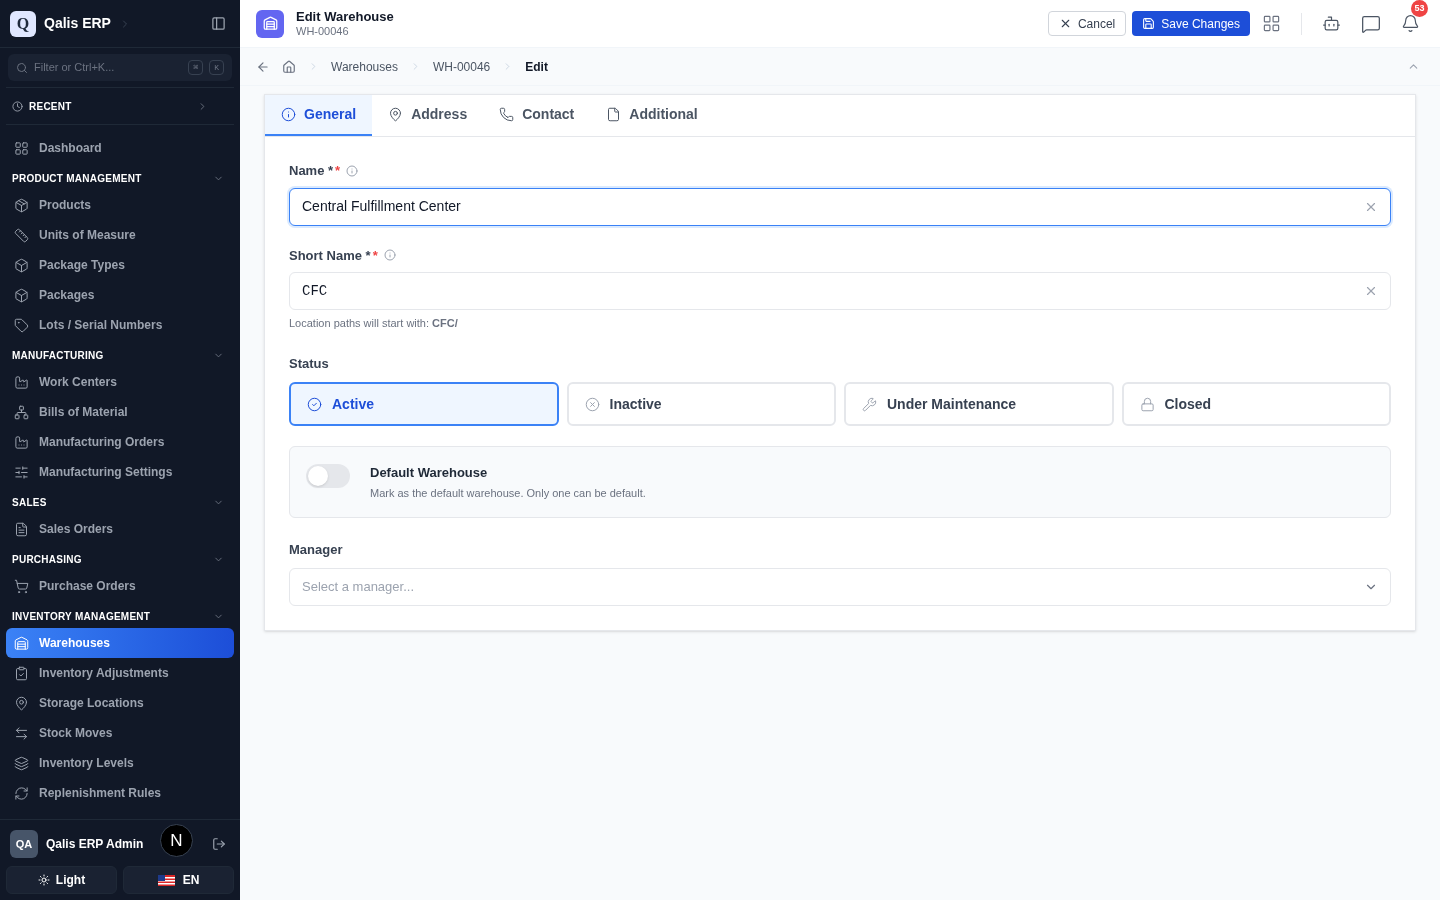 This screenshot has width=1440, height=900. I want to click on sidebar-item: Stock Moves, so click(120, 733).